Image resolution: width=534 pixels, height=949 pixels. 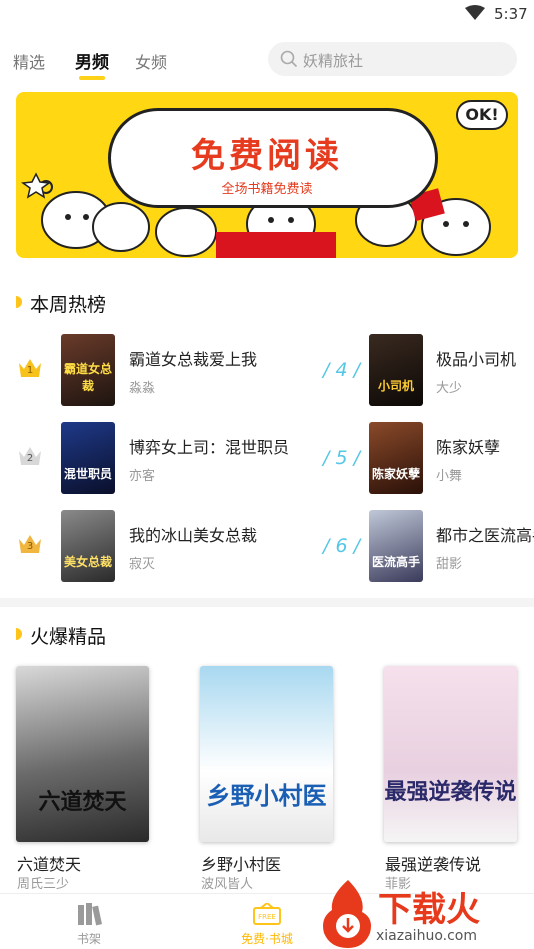 I want to click on free-tag-icon: FREE, so click(x=267, y=914).